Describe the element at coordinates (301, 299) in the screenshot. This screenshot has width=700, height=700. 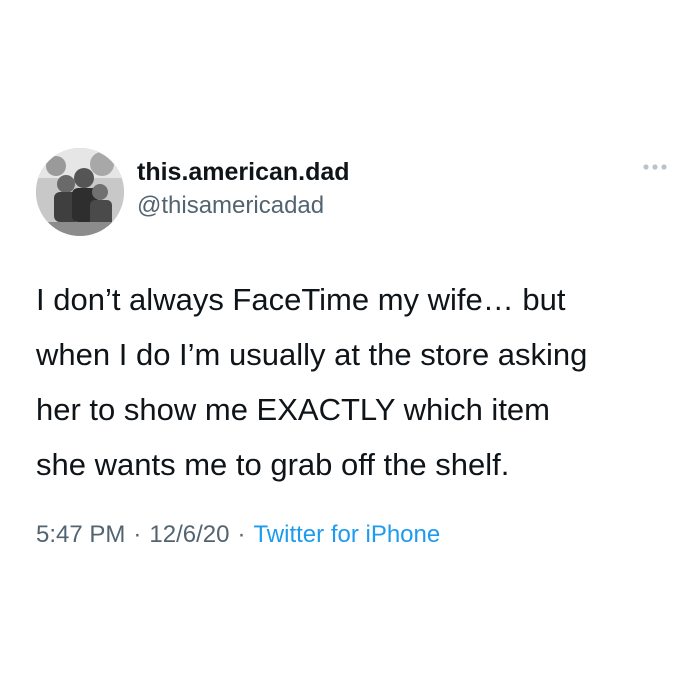
I see `tweet-text-line: I don’t always FaceTime my wife… but` at that location.